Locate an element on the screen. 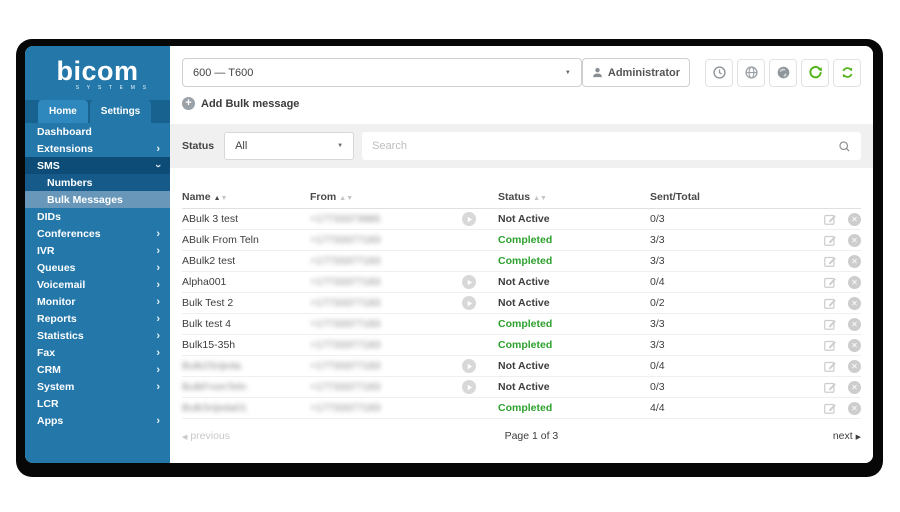 Image resolution: width=900 pixels, height=512 pixels. sidebar-item-fax: Fax › is located at coordinates (97, 352).